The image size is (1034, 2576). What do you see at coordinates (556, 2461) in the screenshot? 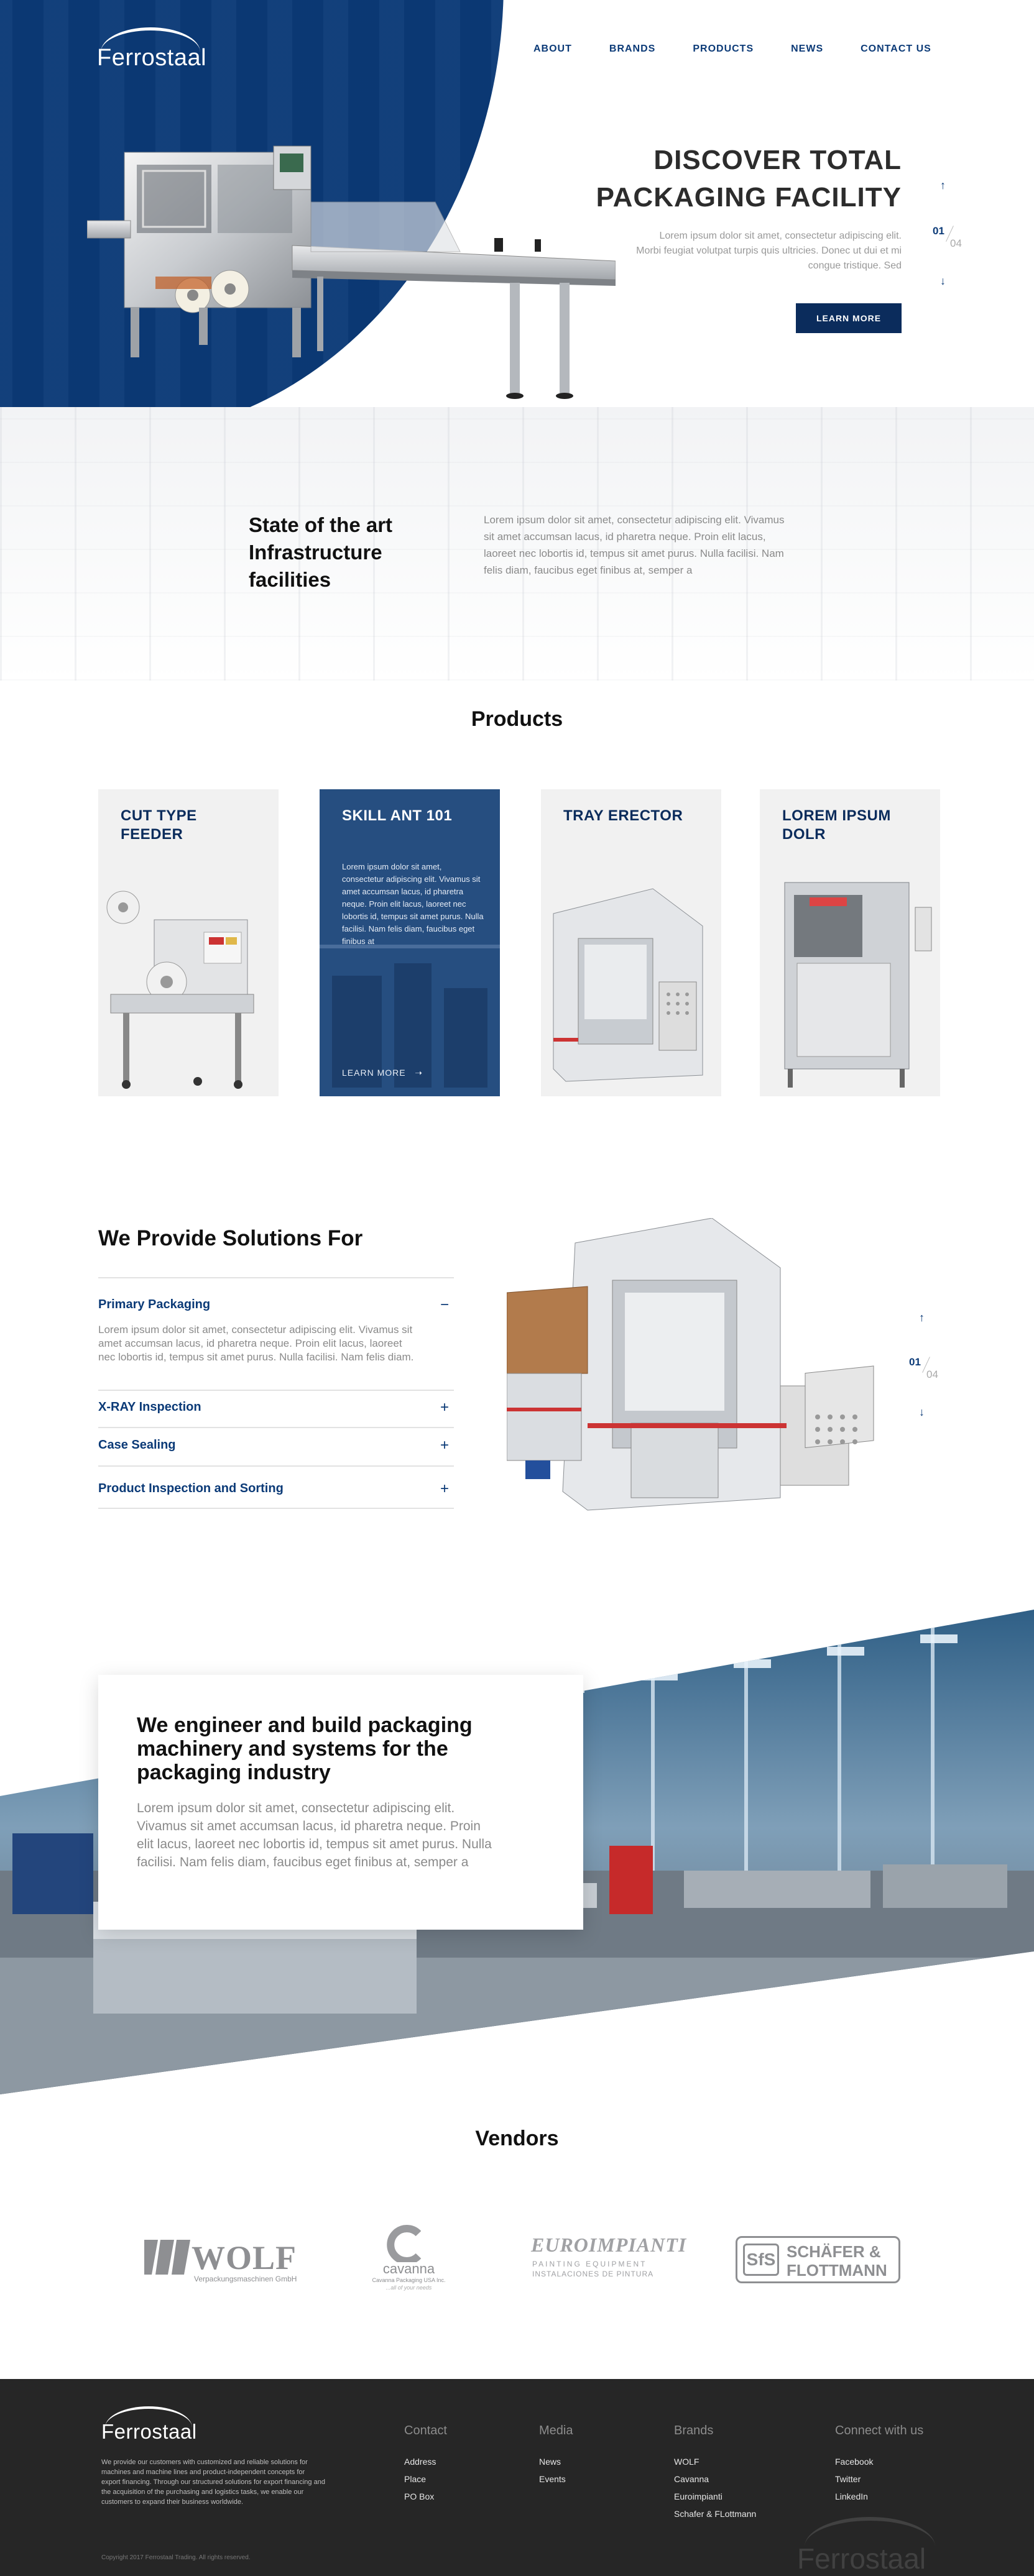
I see `footer-link-news: News` at bounding box center [556, 2461].